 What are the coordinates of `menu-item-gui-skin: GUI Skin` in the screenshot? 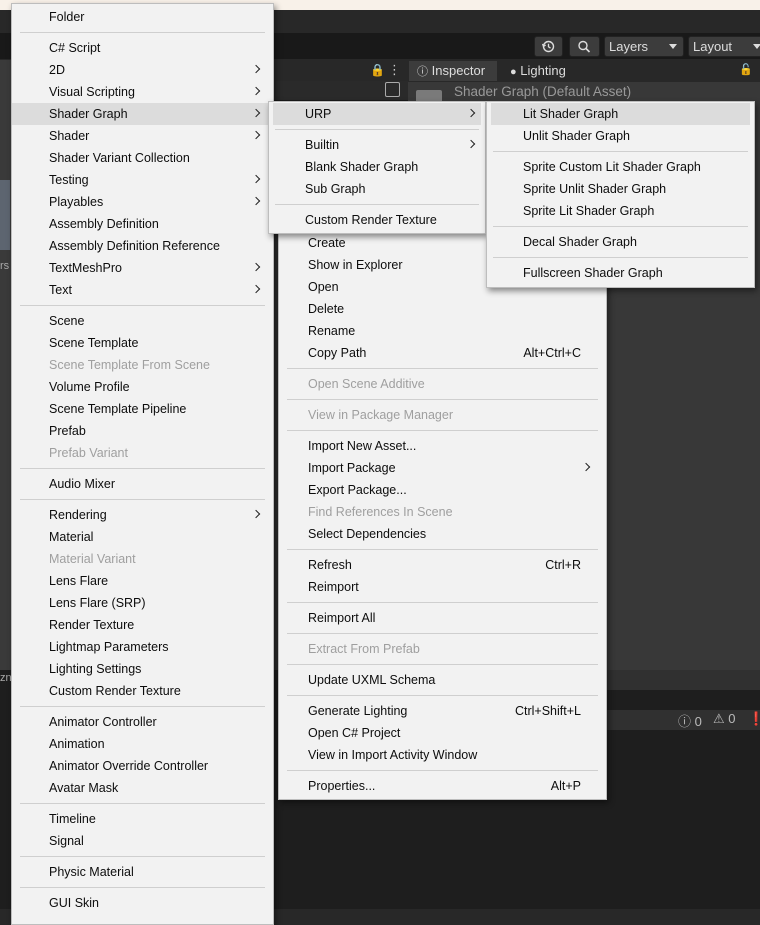 It's located at (142, 903).